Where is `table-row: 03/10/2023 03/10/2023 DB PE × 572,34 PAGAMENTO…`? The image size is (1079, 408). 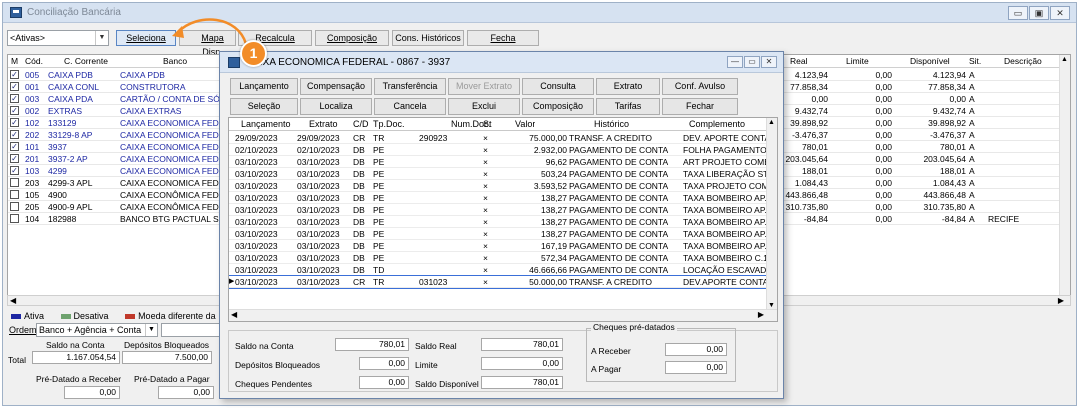
table-row: 03/10/2023 03/10/2023 DB PE × 572,34 PAGAMENTO… is located at coordinates (498, 258).